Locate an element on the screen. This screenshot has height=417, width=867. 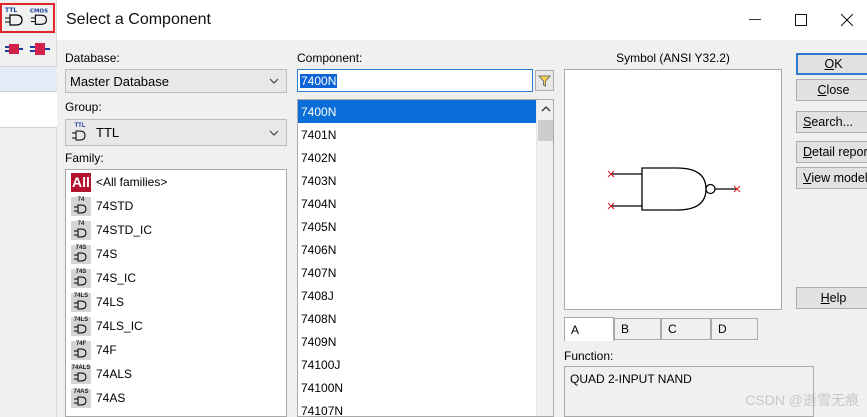
tab-d: D is located at coordinates (734, 329).